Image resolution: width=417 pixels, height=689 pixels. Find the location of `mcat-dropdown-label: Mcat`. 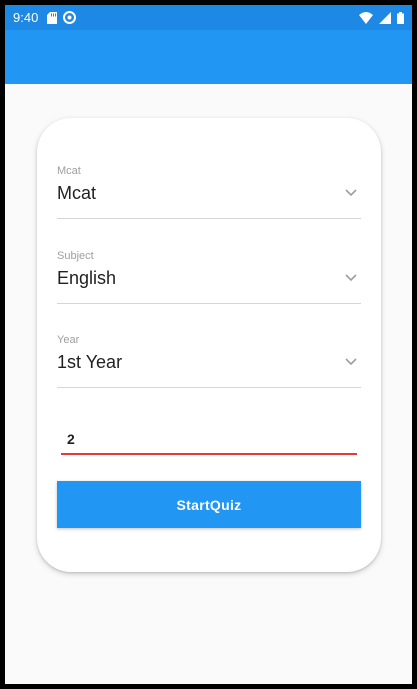

mcat-dropdown-label: Mcat is located at coordinates (69, 171).